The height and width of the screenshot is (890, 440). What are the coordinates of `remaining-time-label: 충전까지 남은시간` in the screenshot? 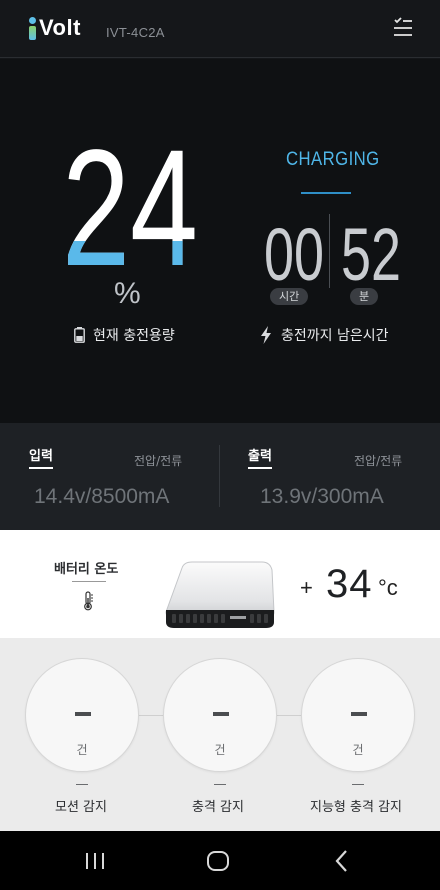 It's located at (324, 335).